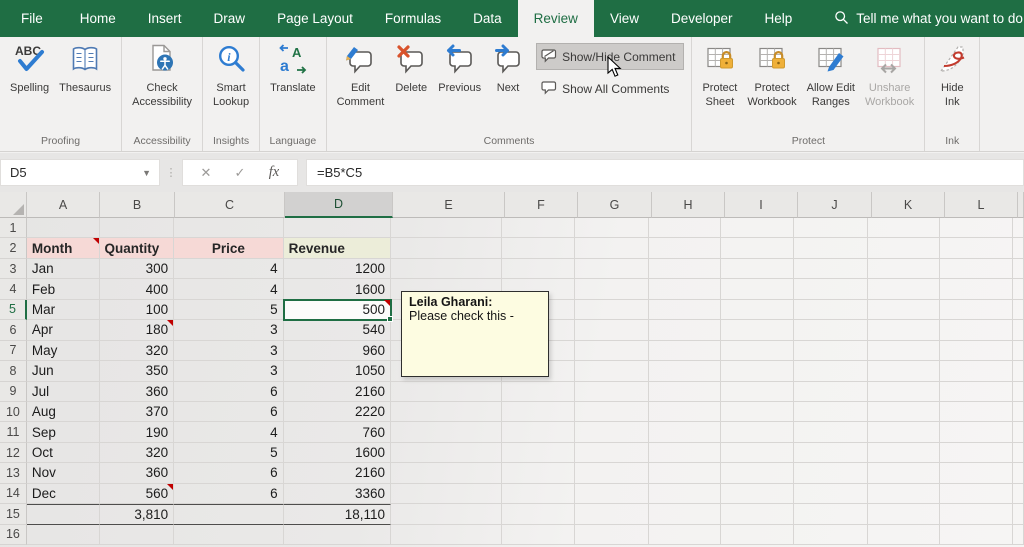 The image size is (1024, 547). I want to click on cell-L12, so click(977, 453).